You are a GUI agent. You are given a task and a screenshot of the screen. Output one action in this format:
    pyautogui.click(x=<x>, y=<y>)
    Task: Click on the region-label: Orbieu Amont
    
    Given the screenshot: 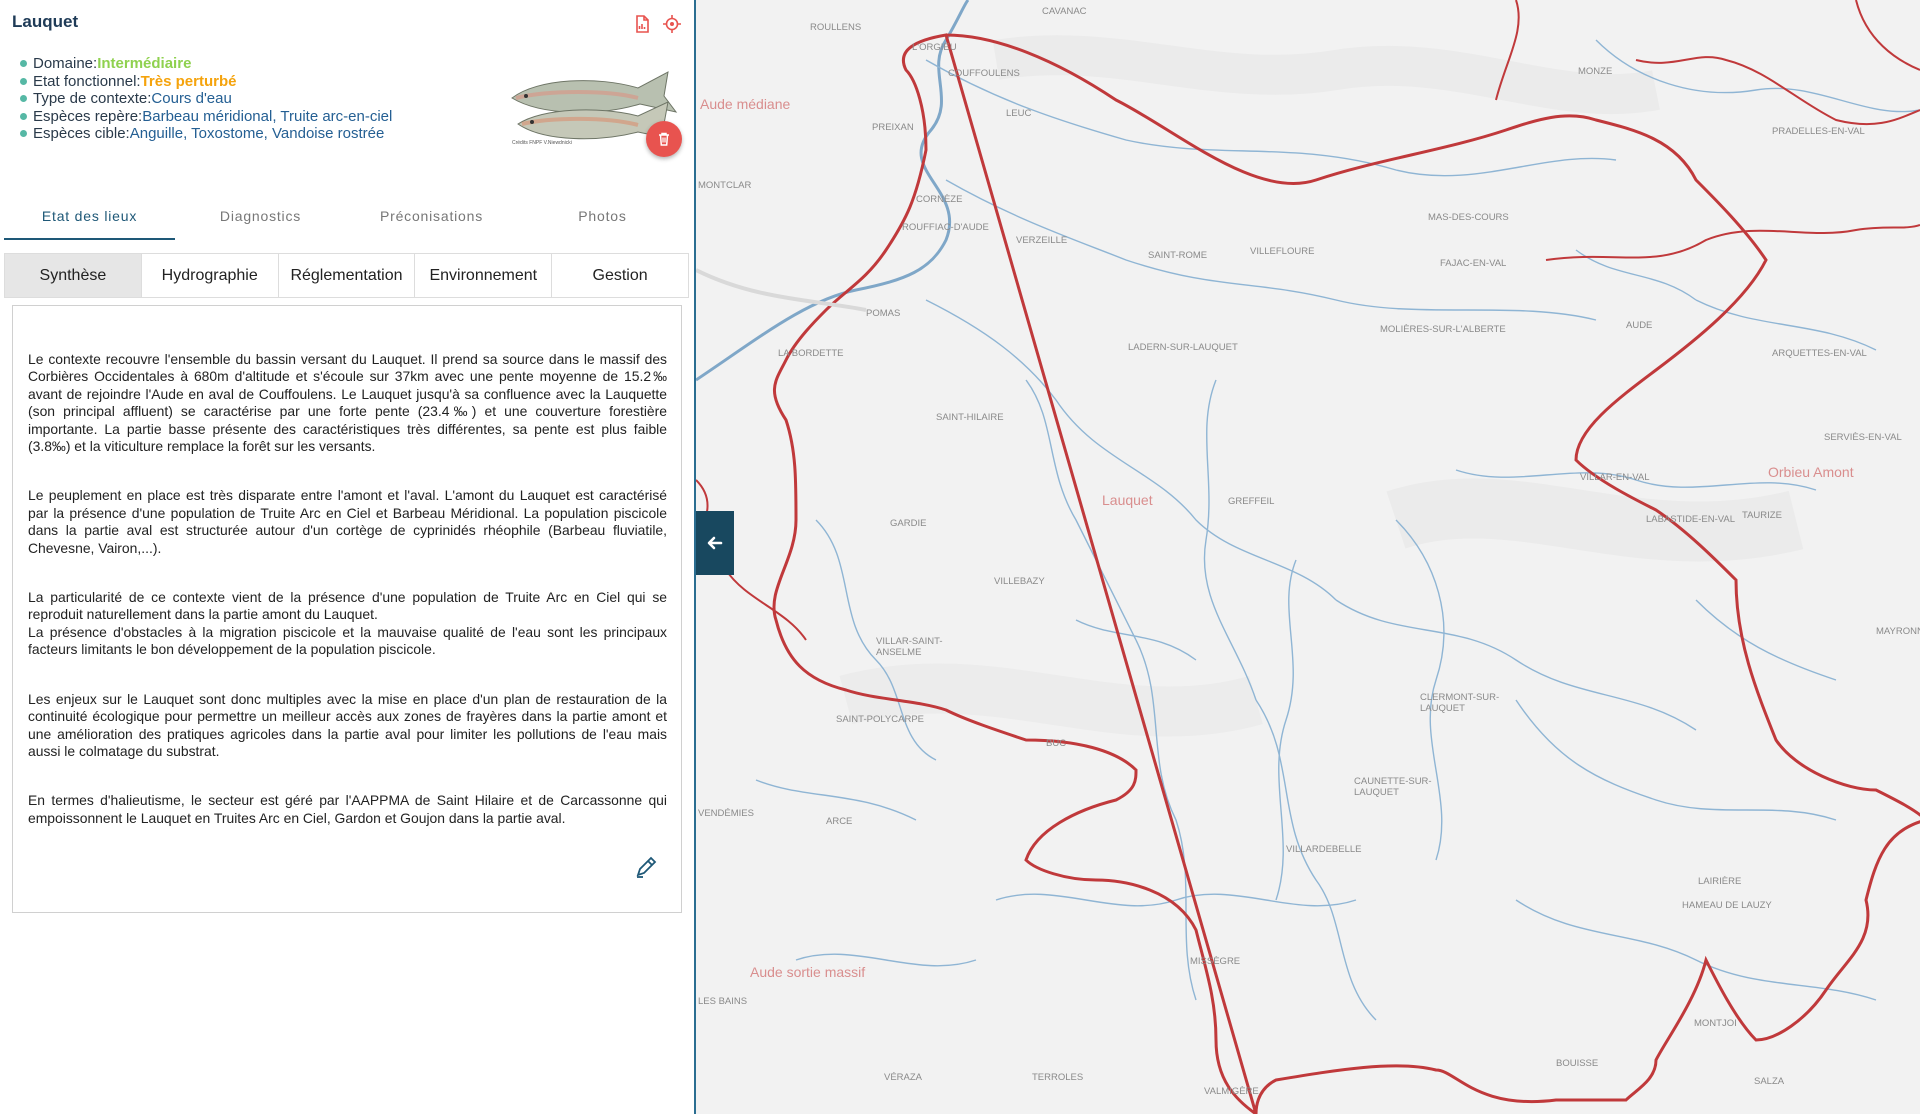 What is the action you would take?
    pyautogui.click(x=1811, y=472)
    